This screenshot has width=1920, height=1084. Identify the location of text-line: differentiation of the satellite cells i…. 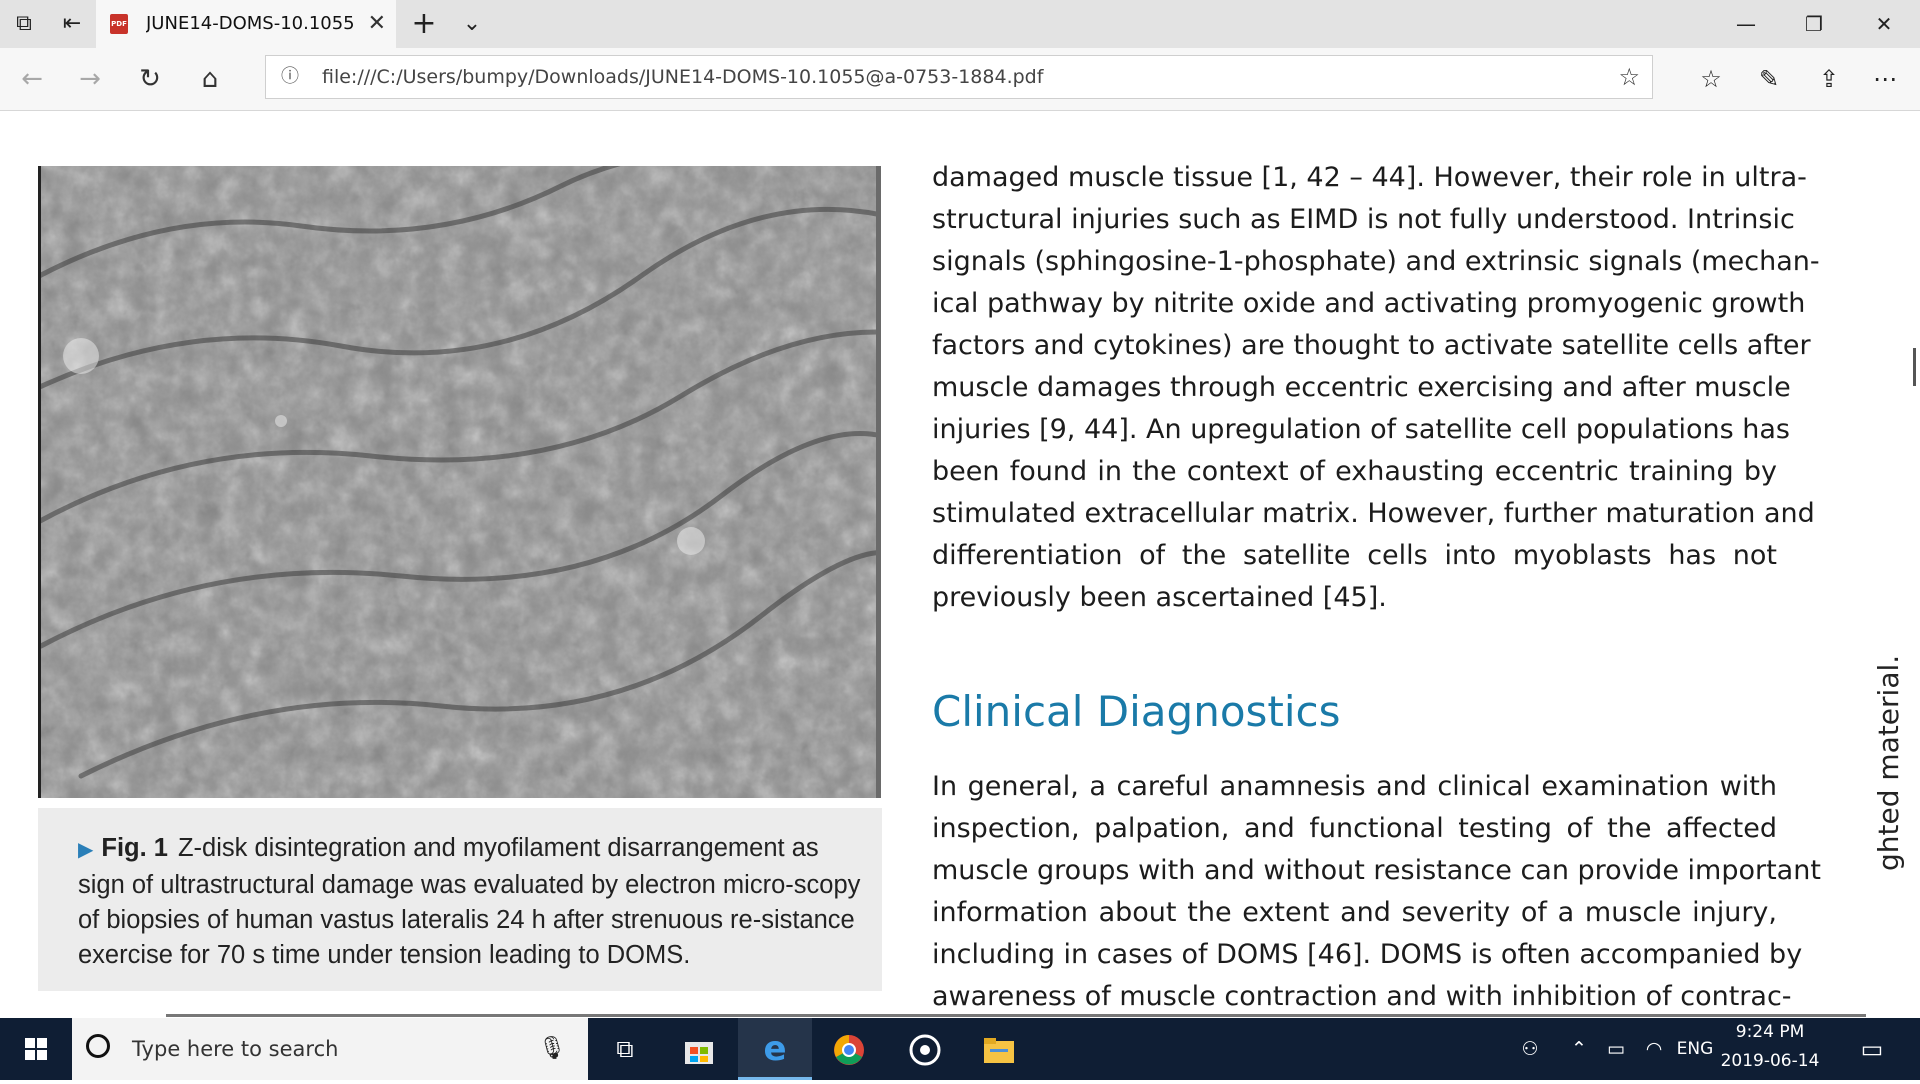
(1354, 555).